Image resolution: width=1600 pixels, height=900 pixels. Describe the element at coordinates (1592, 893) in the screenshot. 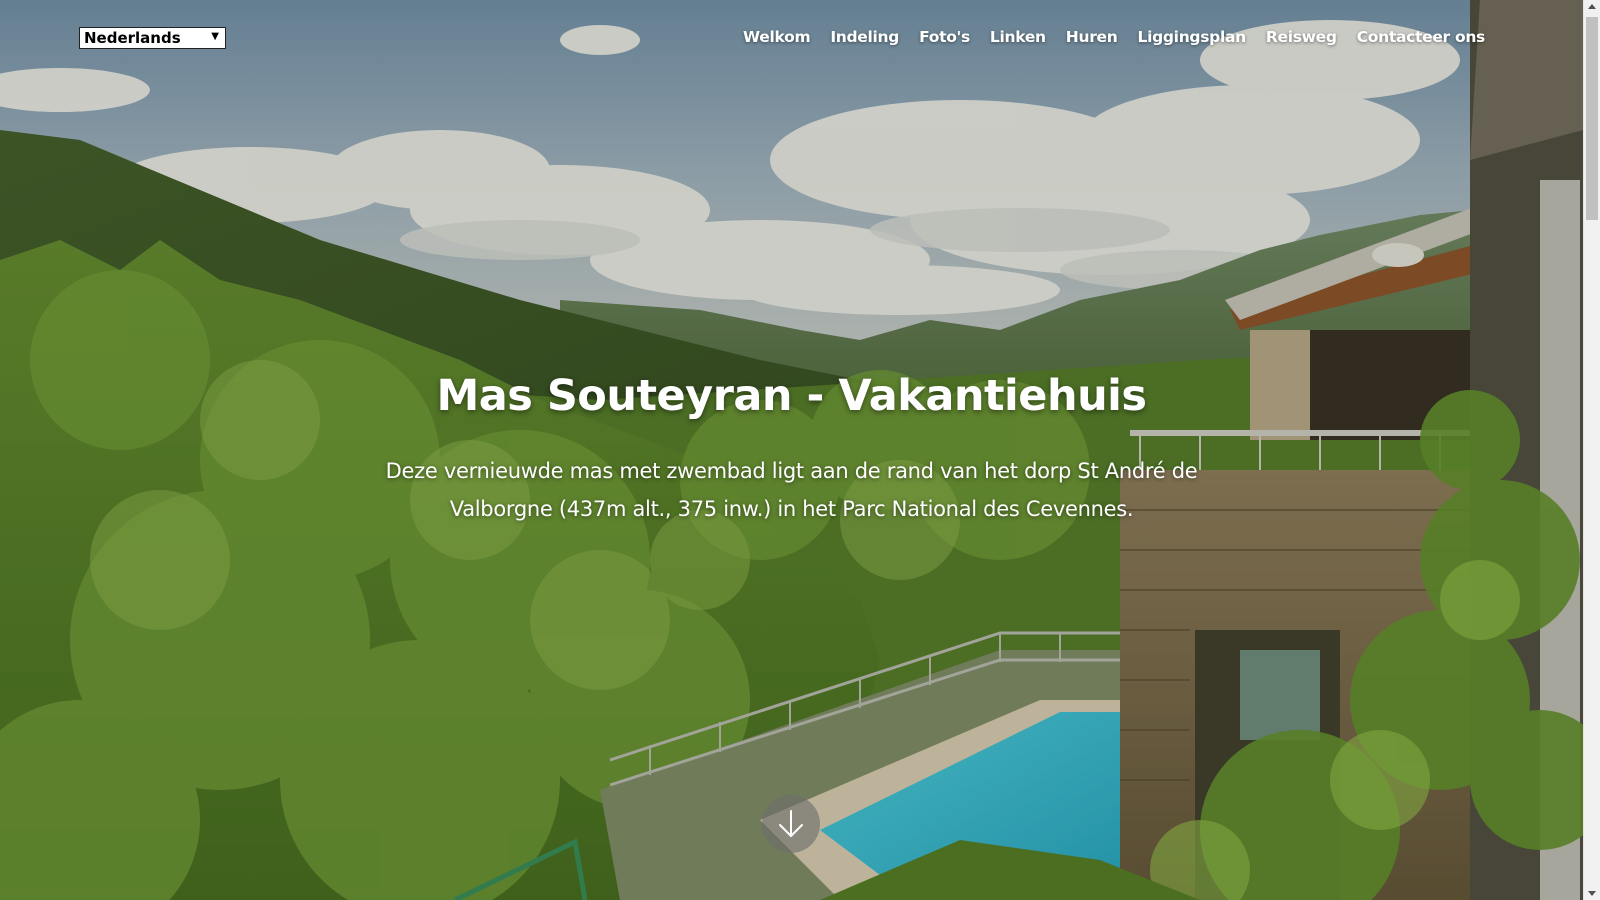

I see `scroll-down-arrow-icon` at that location.